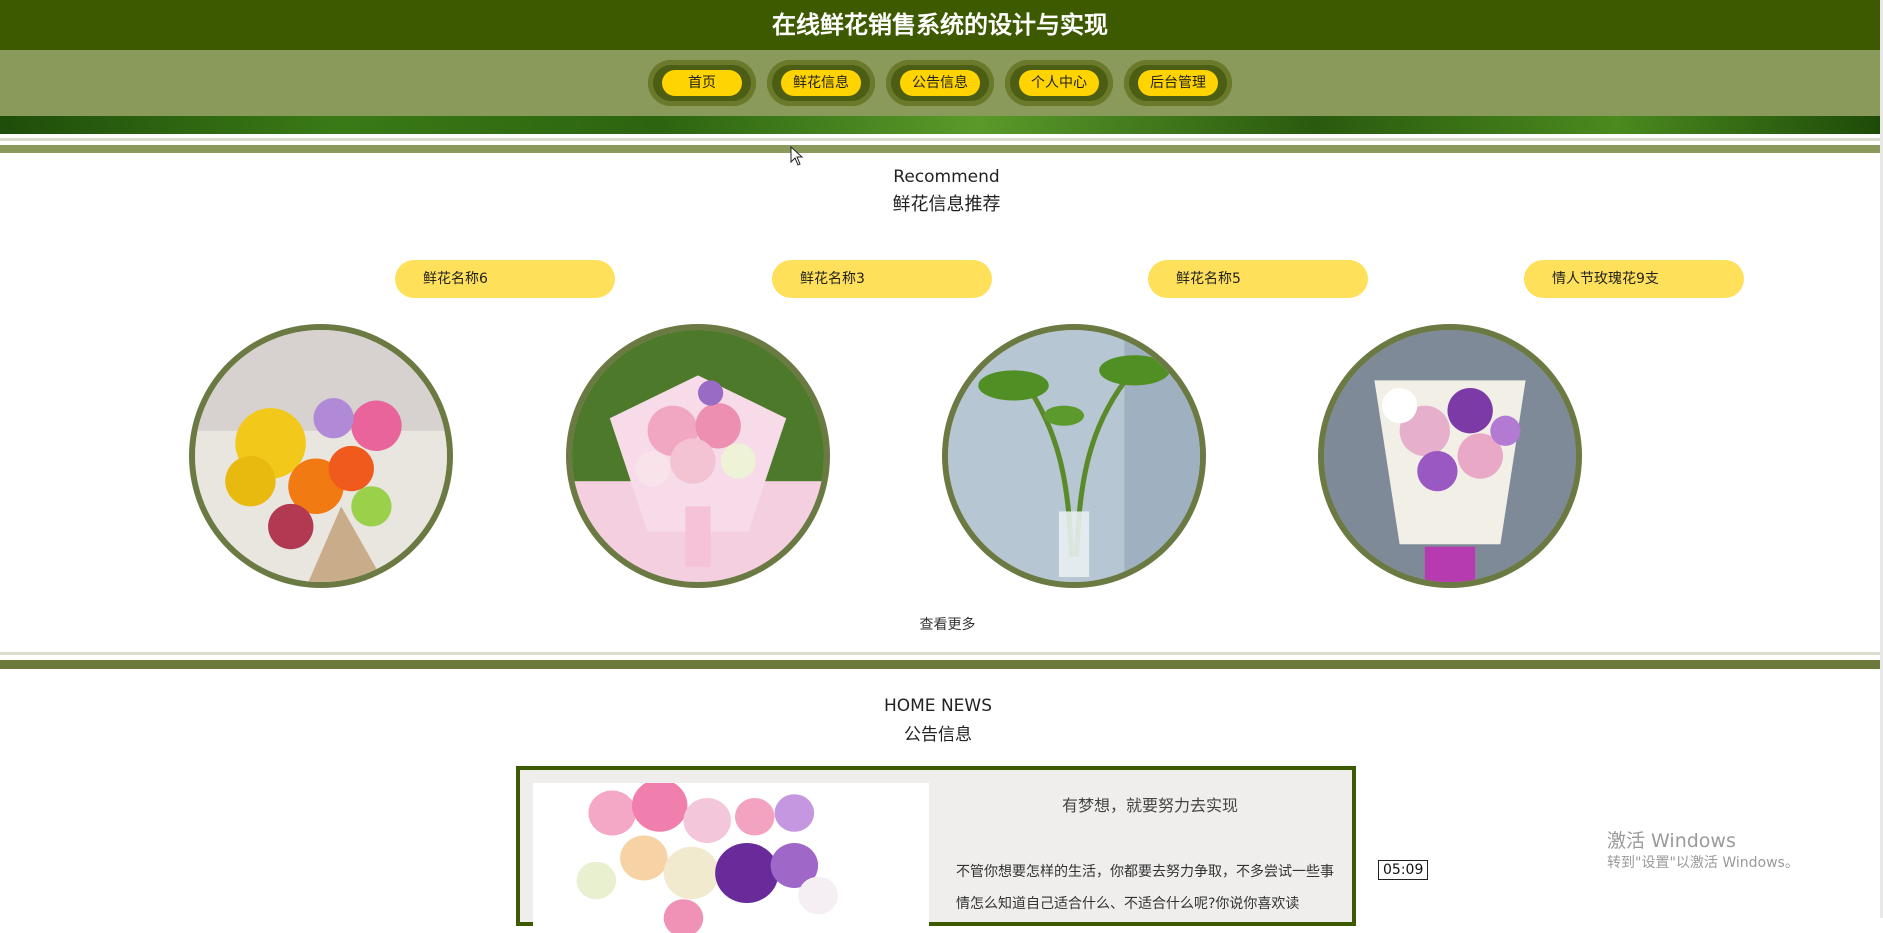 This screenshot has width=1883, height=933. I want to click on nav-item-announcements: 公告信息, so click(940, 83).